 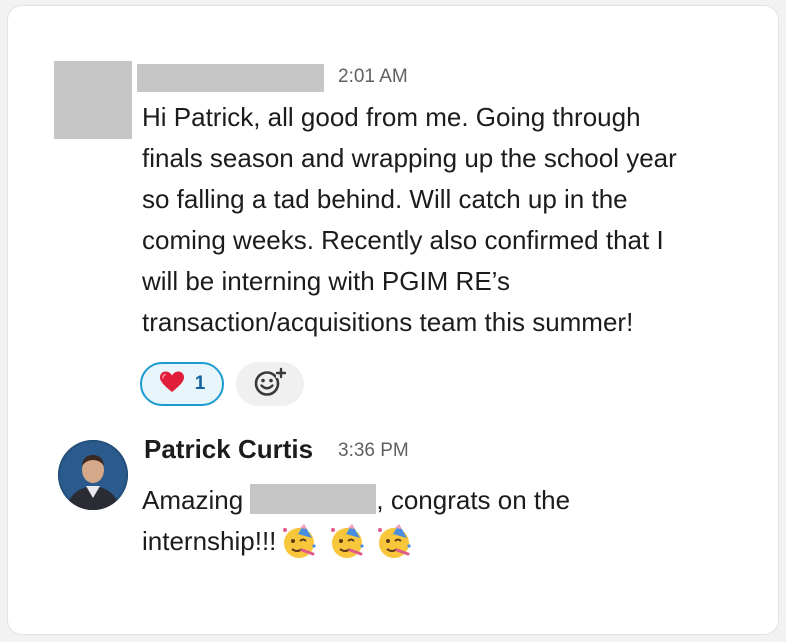 I want to click on message-line: internship!!!, so click(x=356, y=546).